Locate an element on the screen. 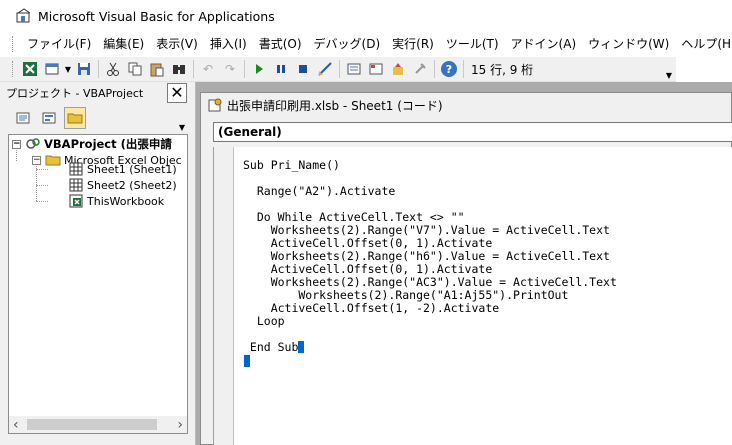 The width and height of the screenshot is (732, 445). tree-item-label: VBAProject (出張申請 is located at coordinates (108, 144).